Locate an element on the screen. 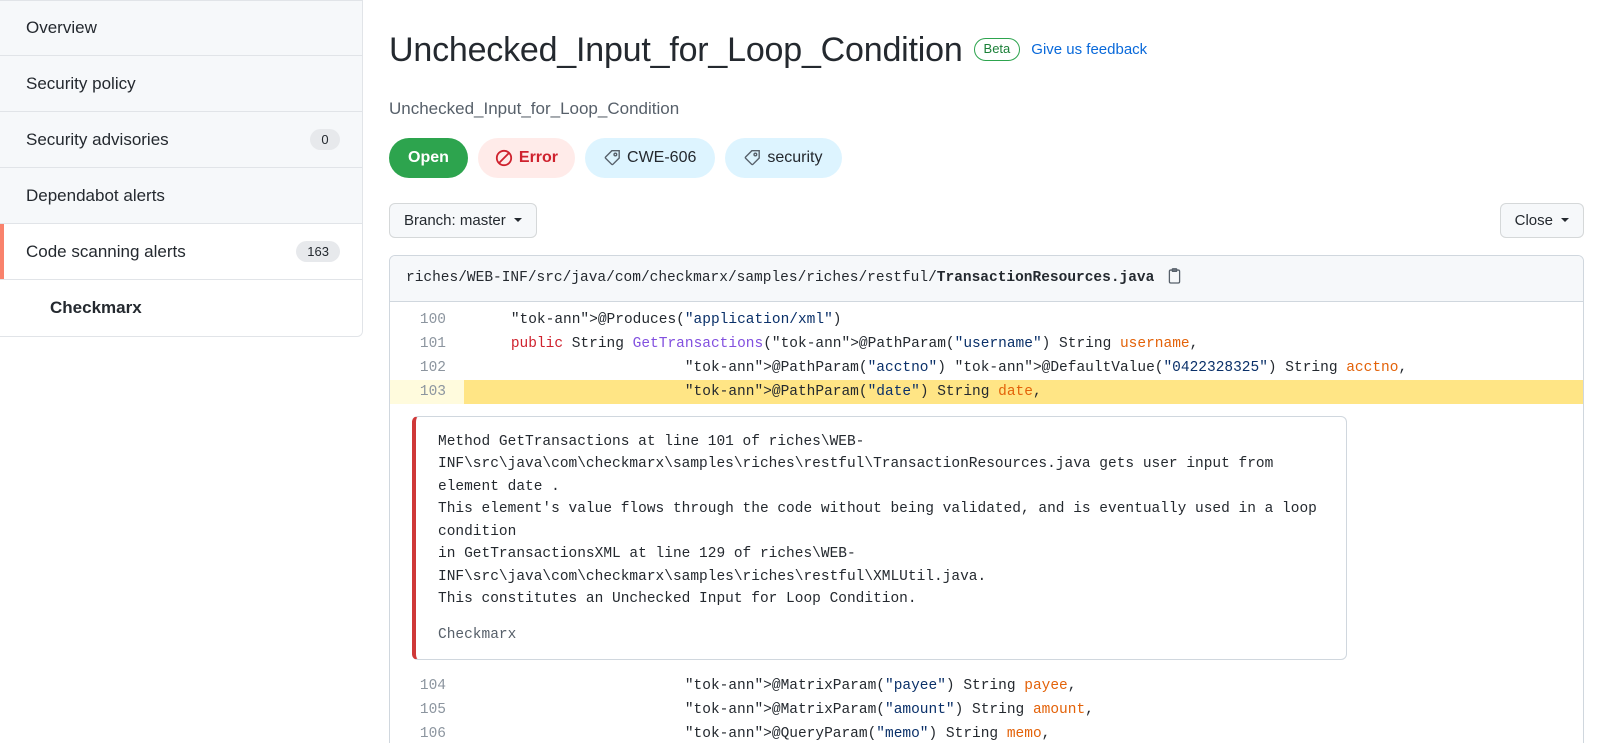 Image resolution: width=1601 pixels, height=743 pixels. close-alert-button: Close is located at coordinates (1541, 220).